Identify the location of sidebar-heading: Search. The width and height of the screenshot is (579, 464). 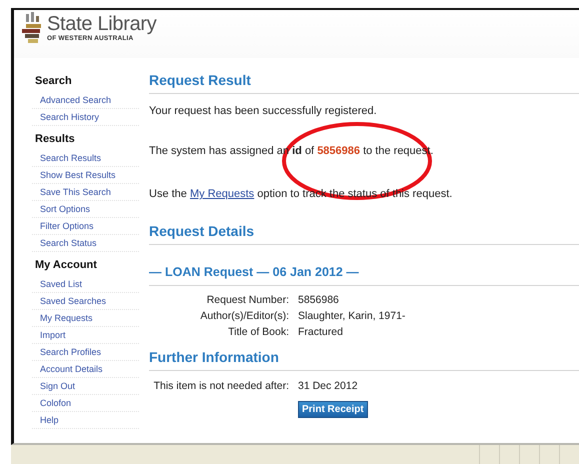
(53, 81).